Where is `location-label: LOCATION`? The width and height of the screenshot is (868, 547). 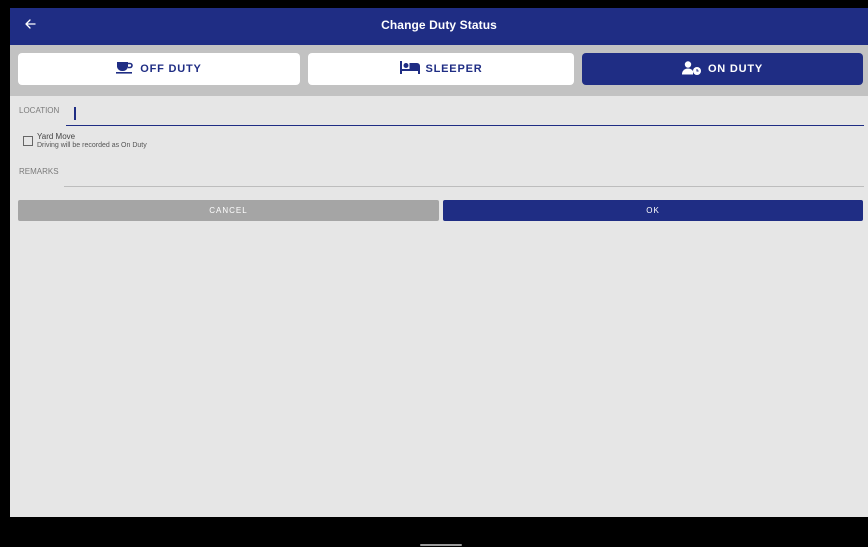
location-label: LOCATION is located at coordinates (39, 110).